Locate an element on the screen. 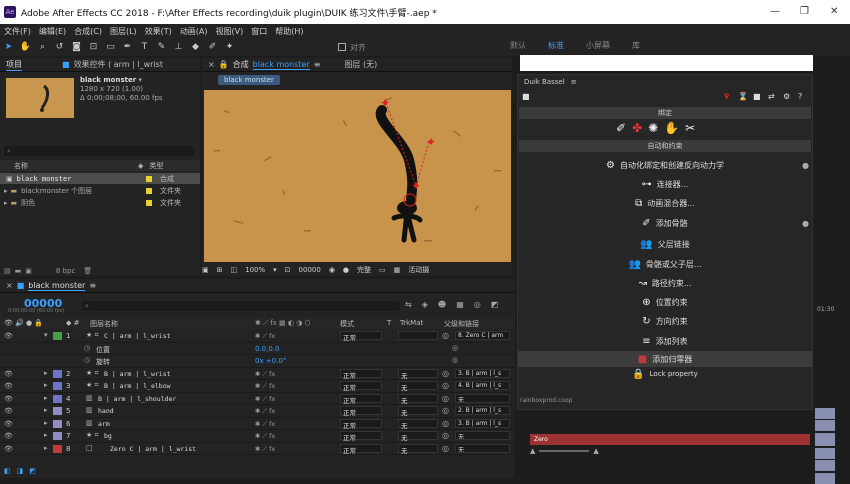 This screenshot has height=484, width=850. col-trkmat: TrkMat is located at coordinates (411, 323).